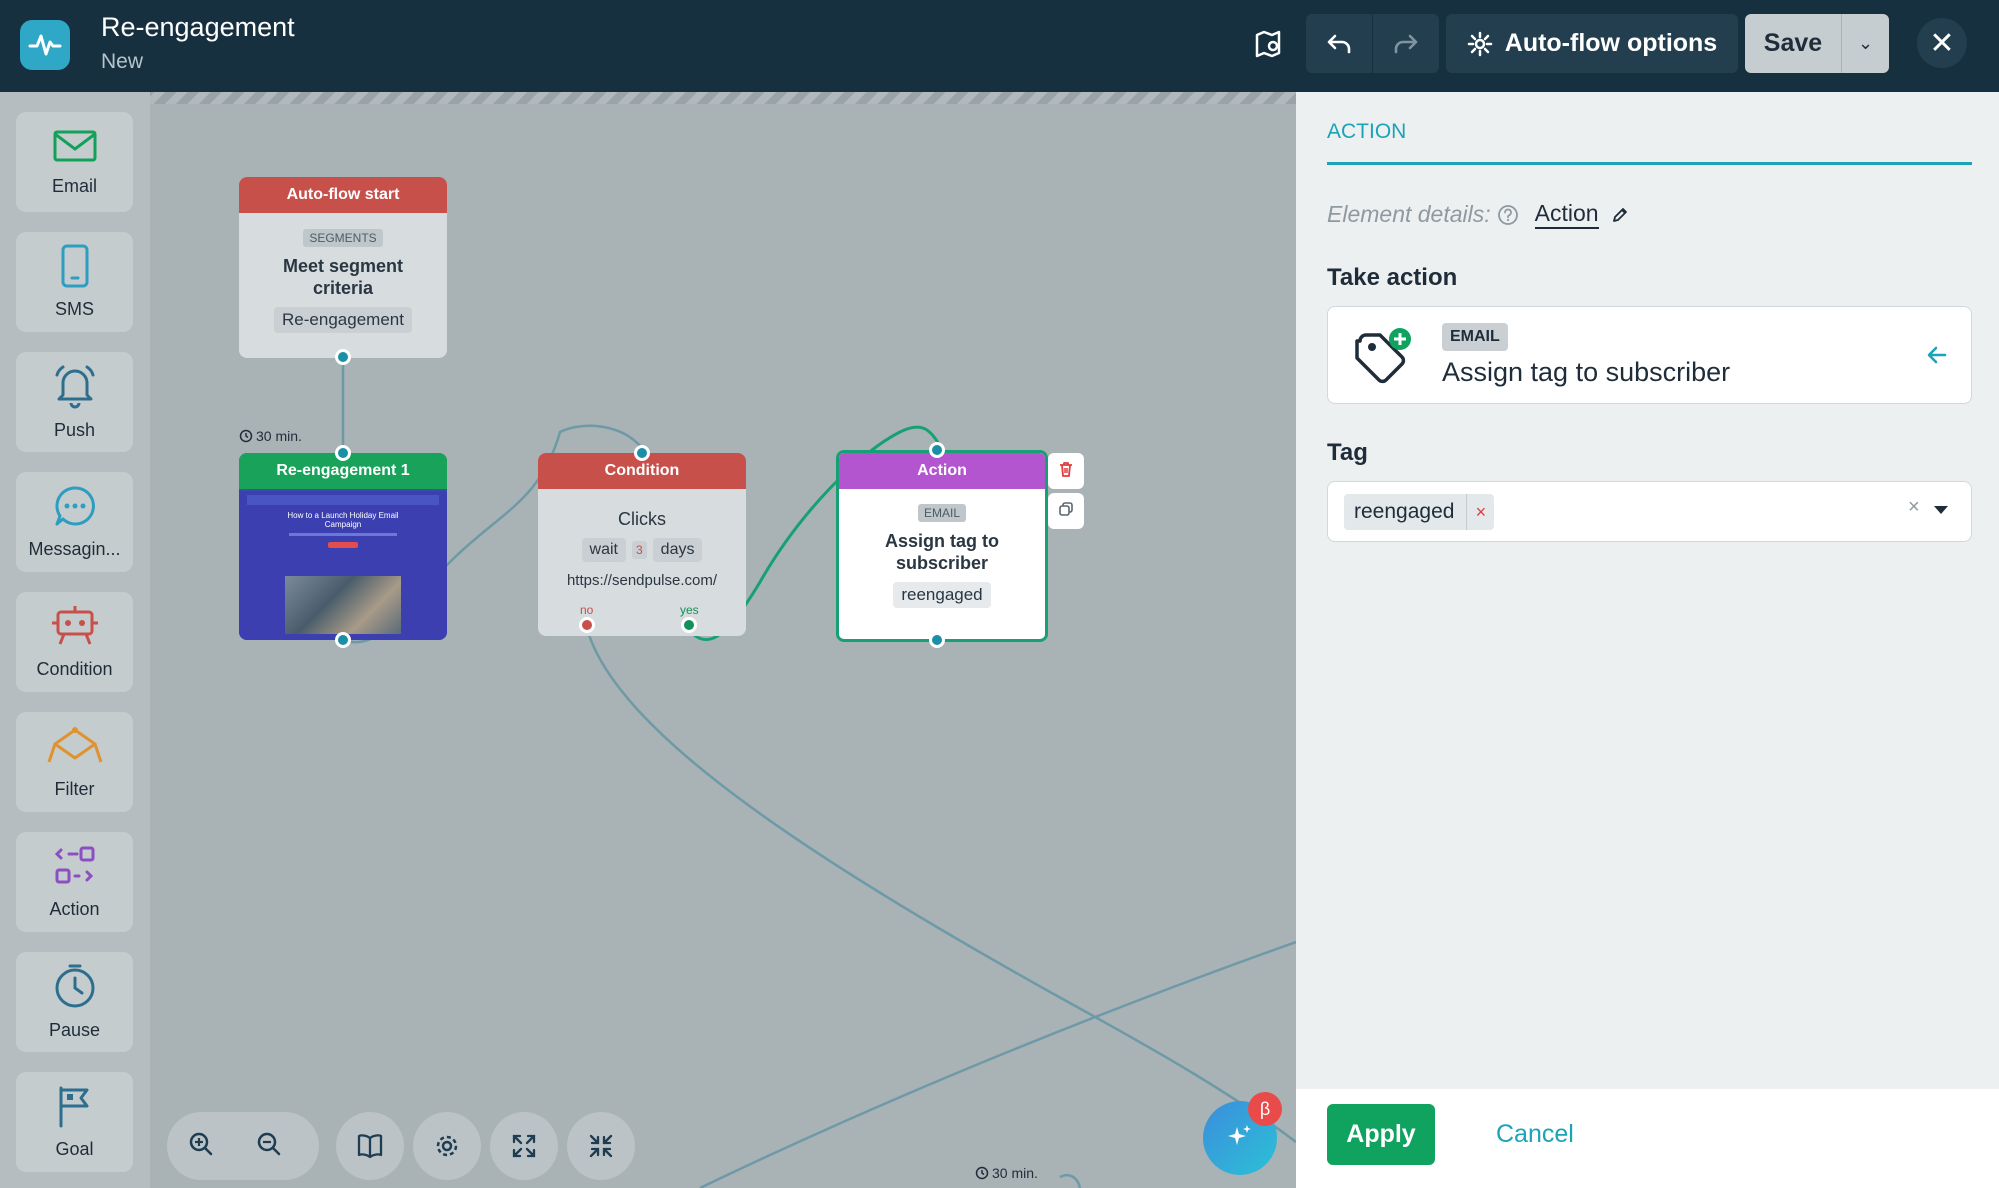 This screenshot has height=1188, width=1999. I want to click on canvas-settings-button, so click(447, 1146).